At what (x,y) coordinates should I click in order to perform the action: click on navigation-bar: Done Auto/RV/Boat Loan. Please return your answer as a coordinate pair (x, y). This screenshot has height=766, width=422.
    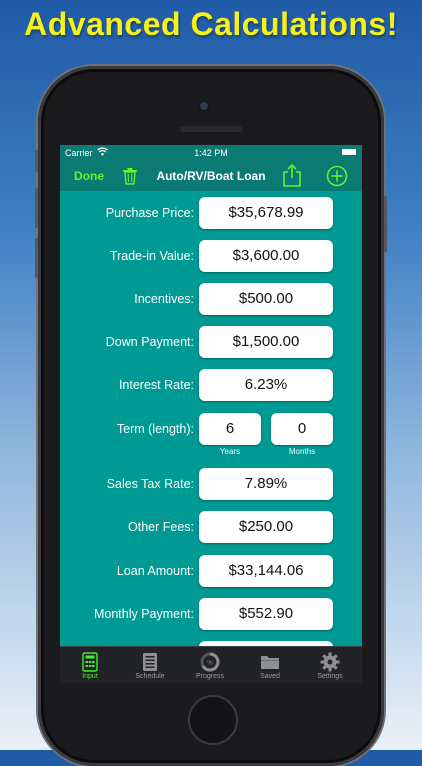
    Looking at the image, I should click on (211, 176).